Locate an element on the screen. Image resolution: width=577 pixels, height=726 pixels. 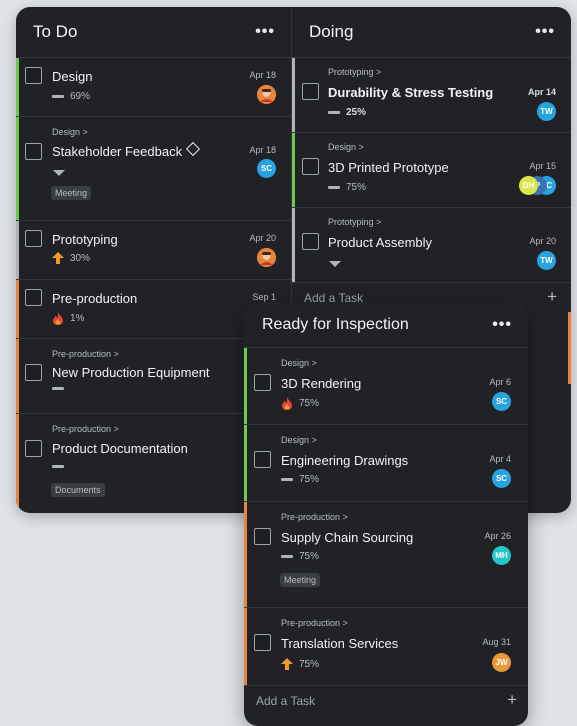
task-title: Product Documentation is located at coordinates (120, 448).